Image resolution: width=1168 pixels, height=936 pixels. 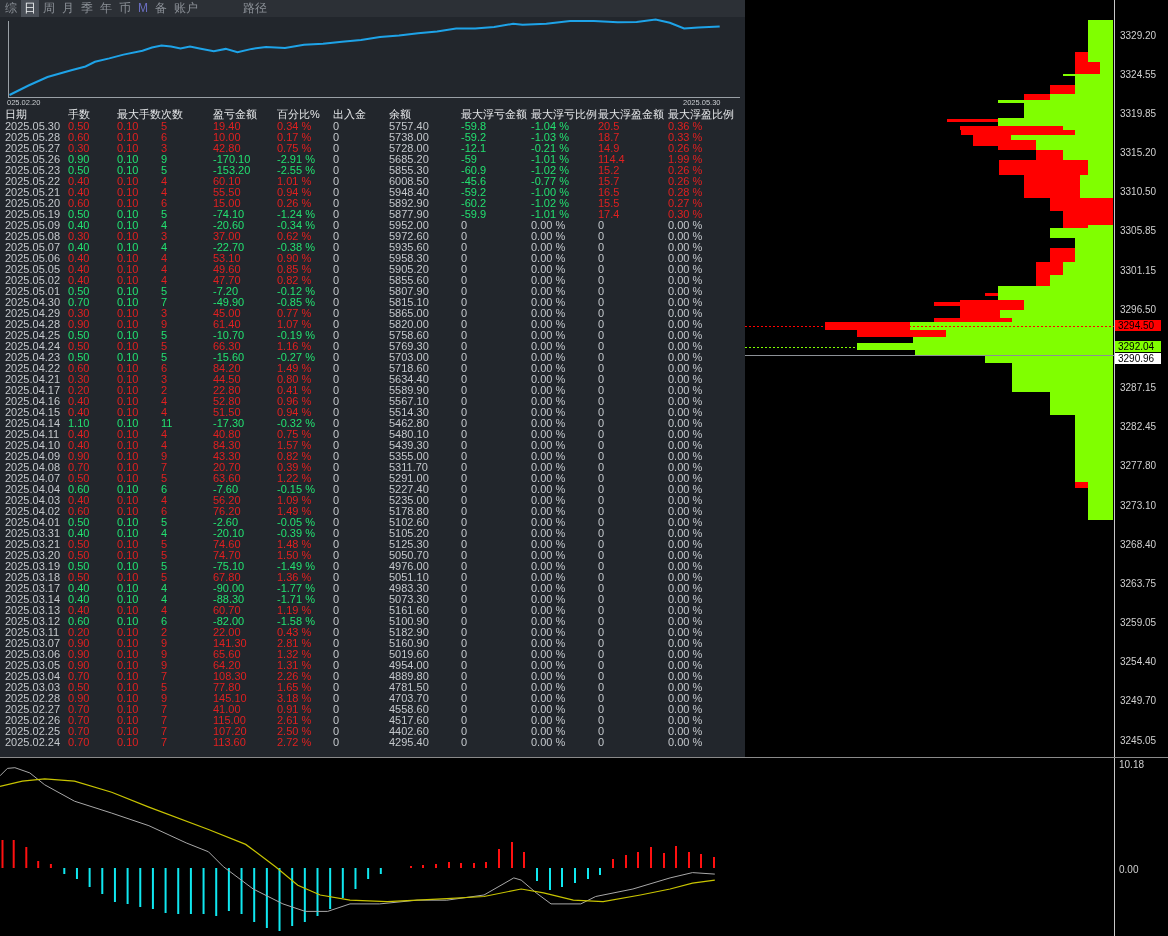 I want to click on table-cell: 113.60, so click(x=229, y=742).